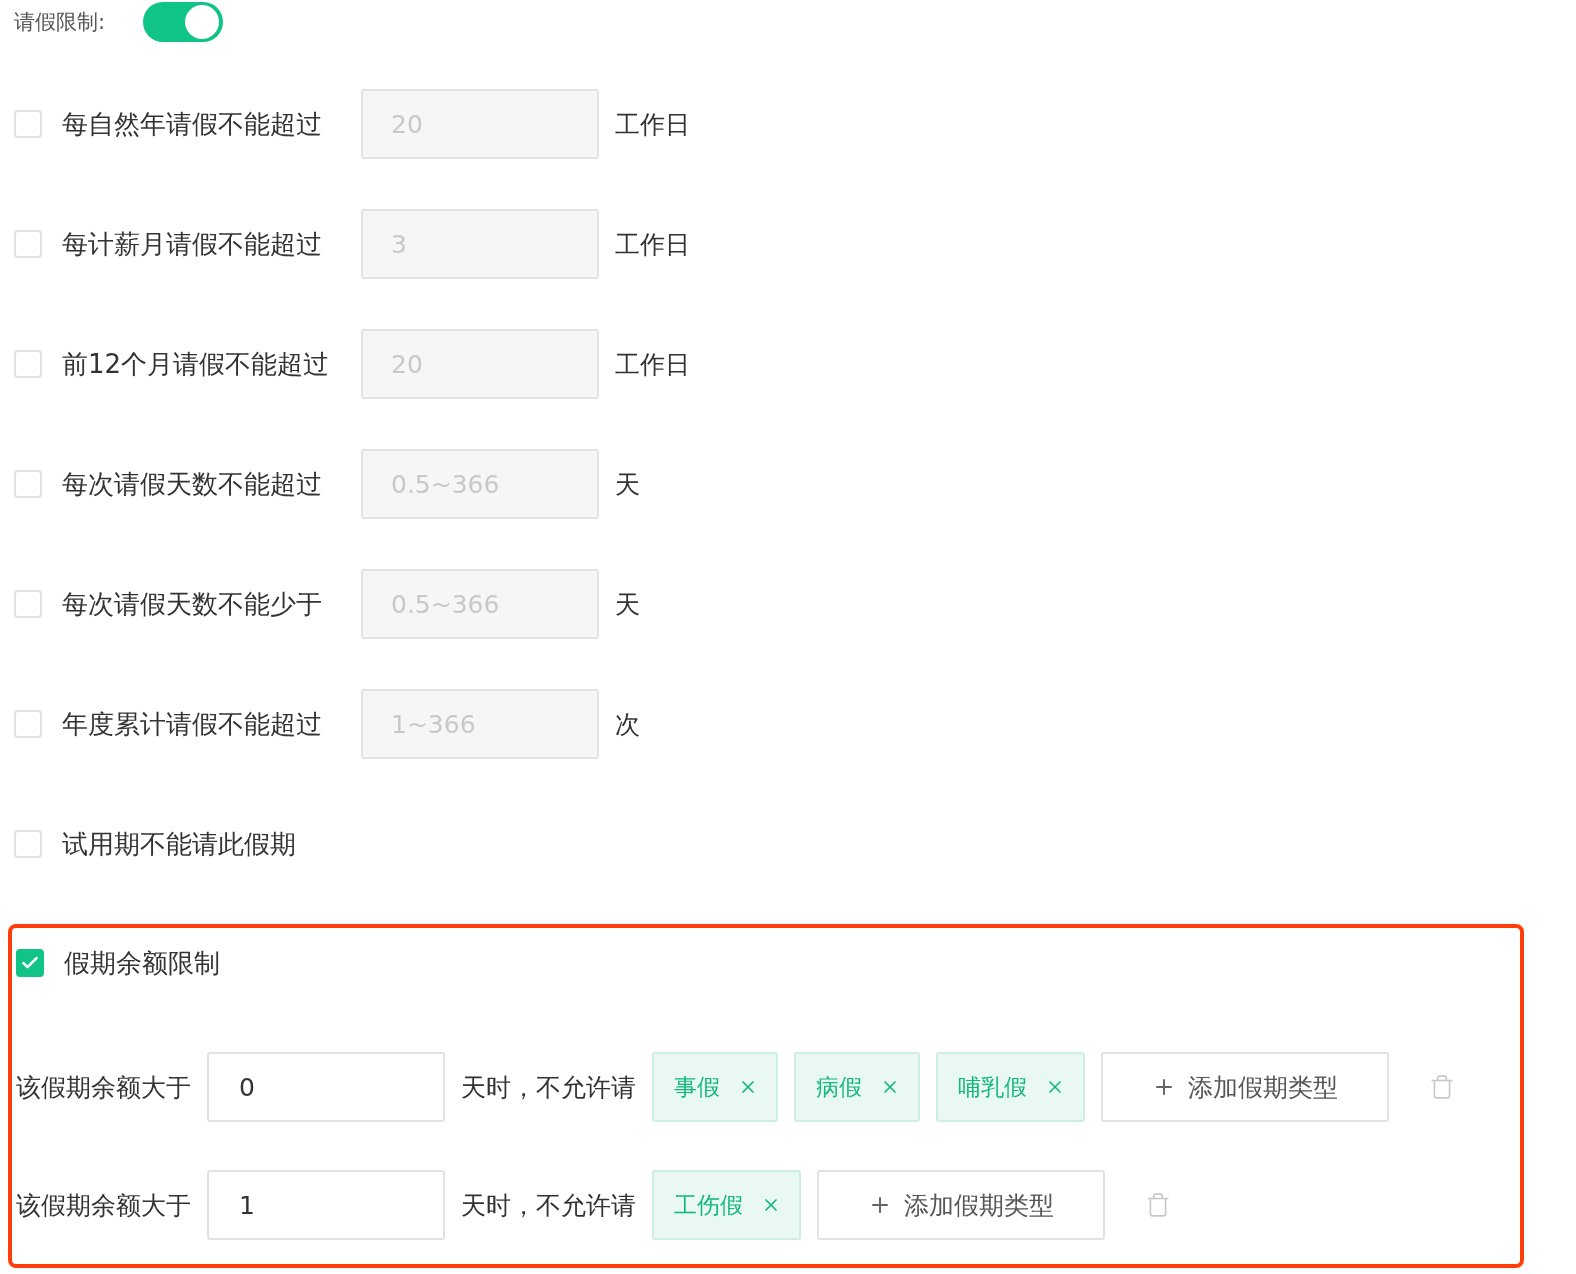  I want to click on limit-label: 每计薪月请假不能超过, so click(192, 244).